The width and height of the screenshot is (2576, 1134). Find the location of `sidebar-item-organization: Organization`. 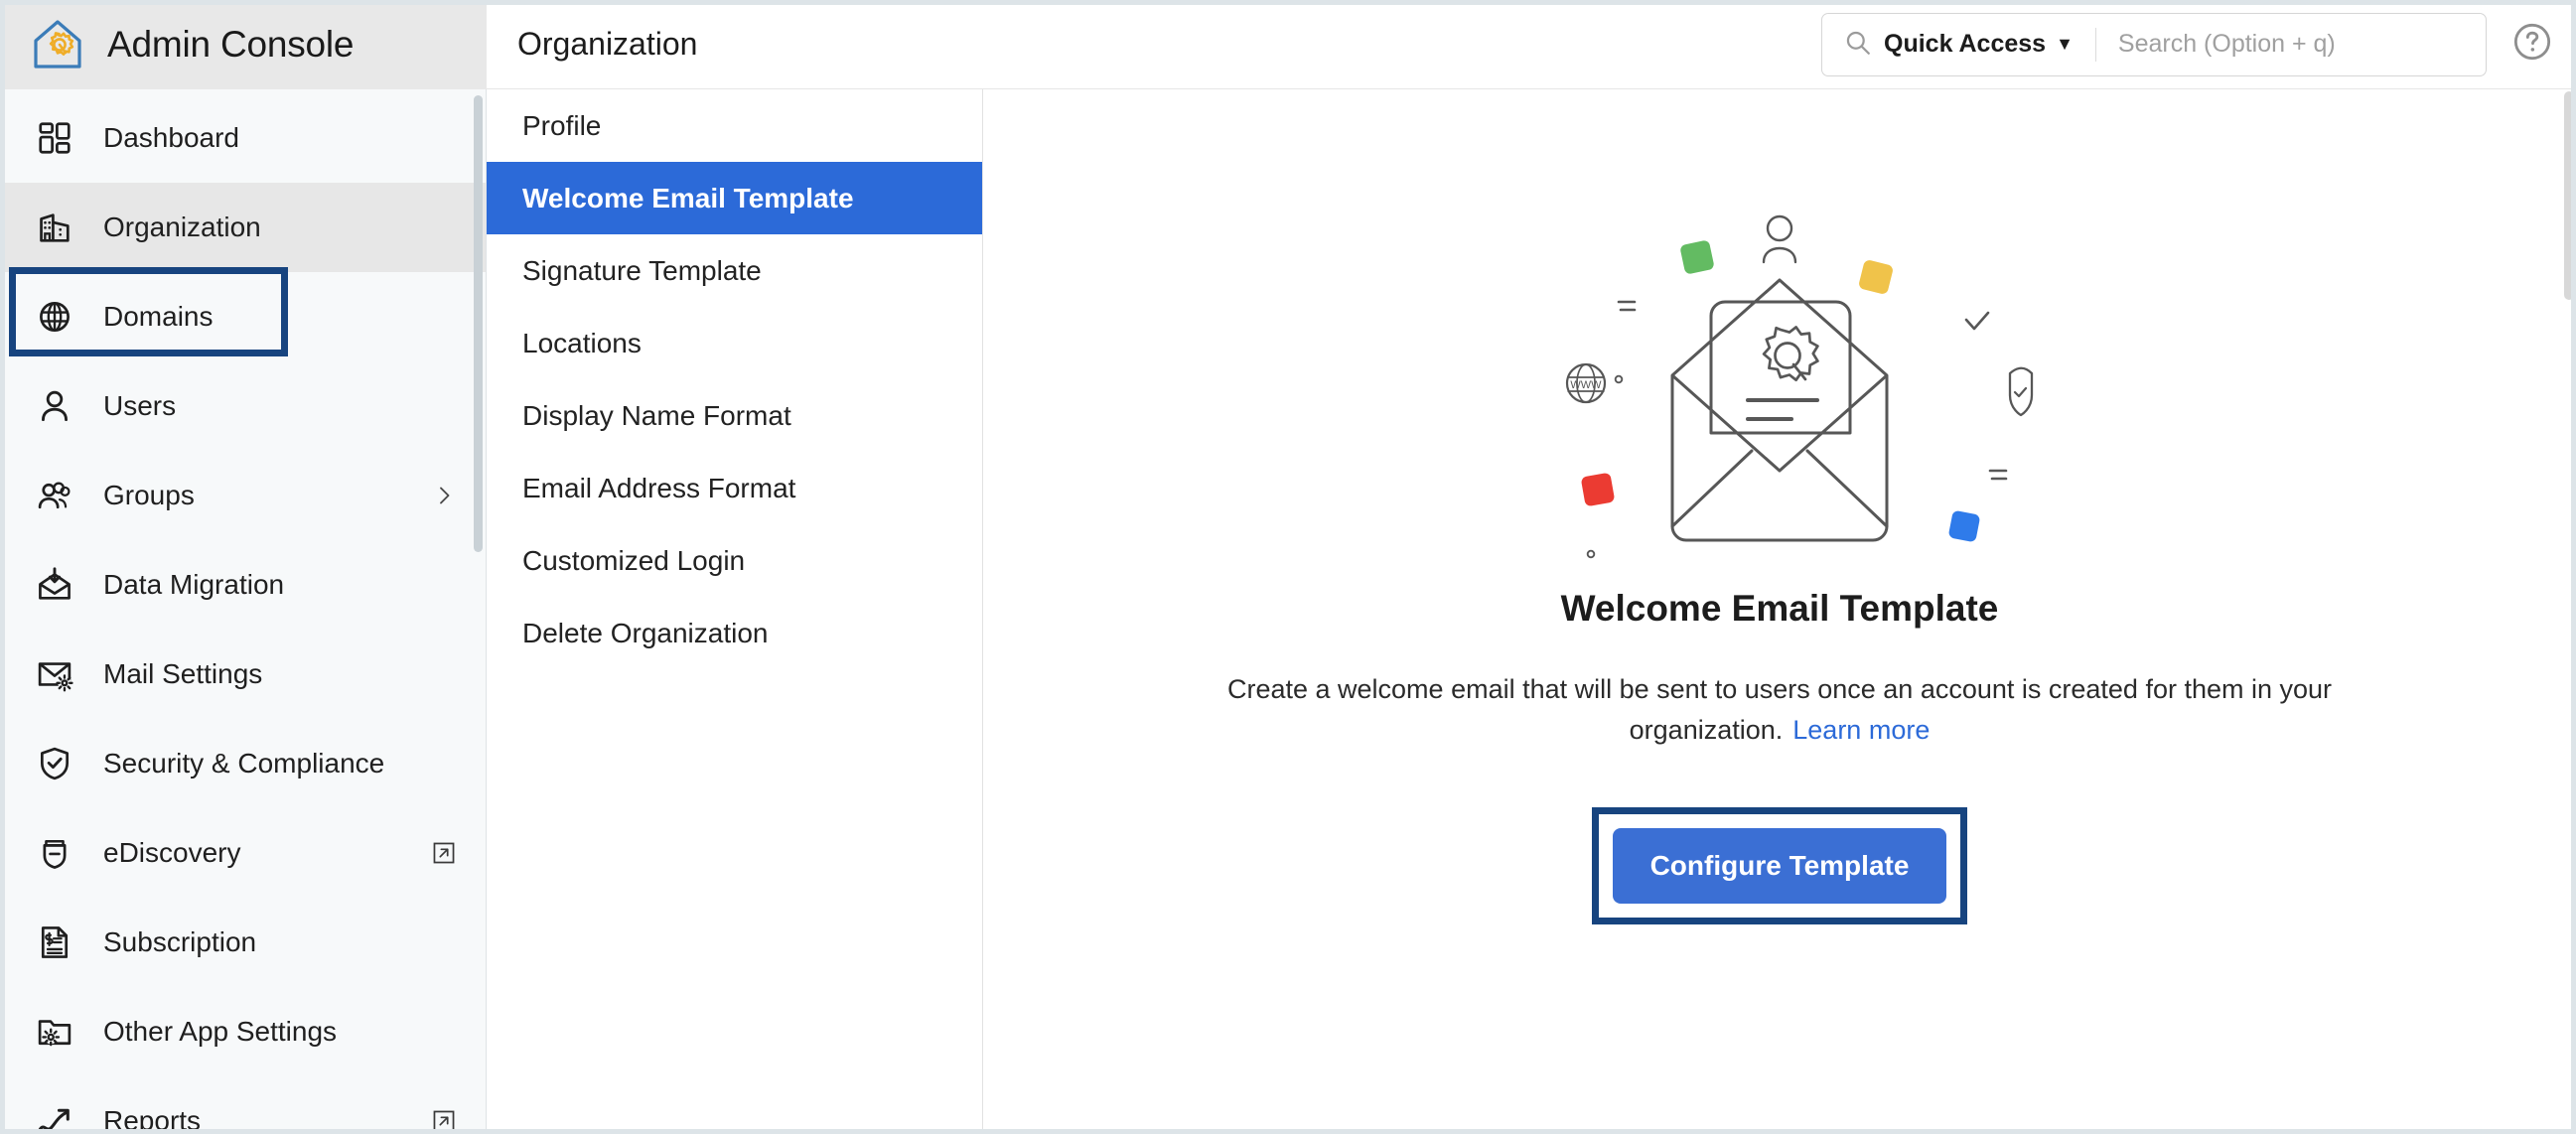

sidebar-item-organization: Organization is located at coordinates (243, 227).